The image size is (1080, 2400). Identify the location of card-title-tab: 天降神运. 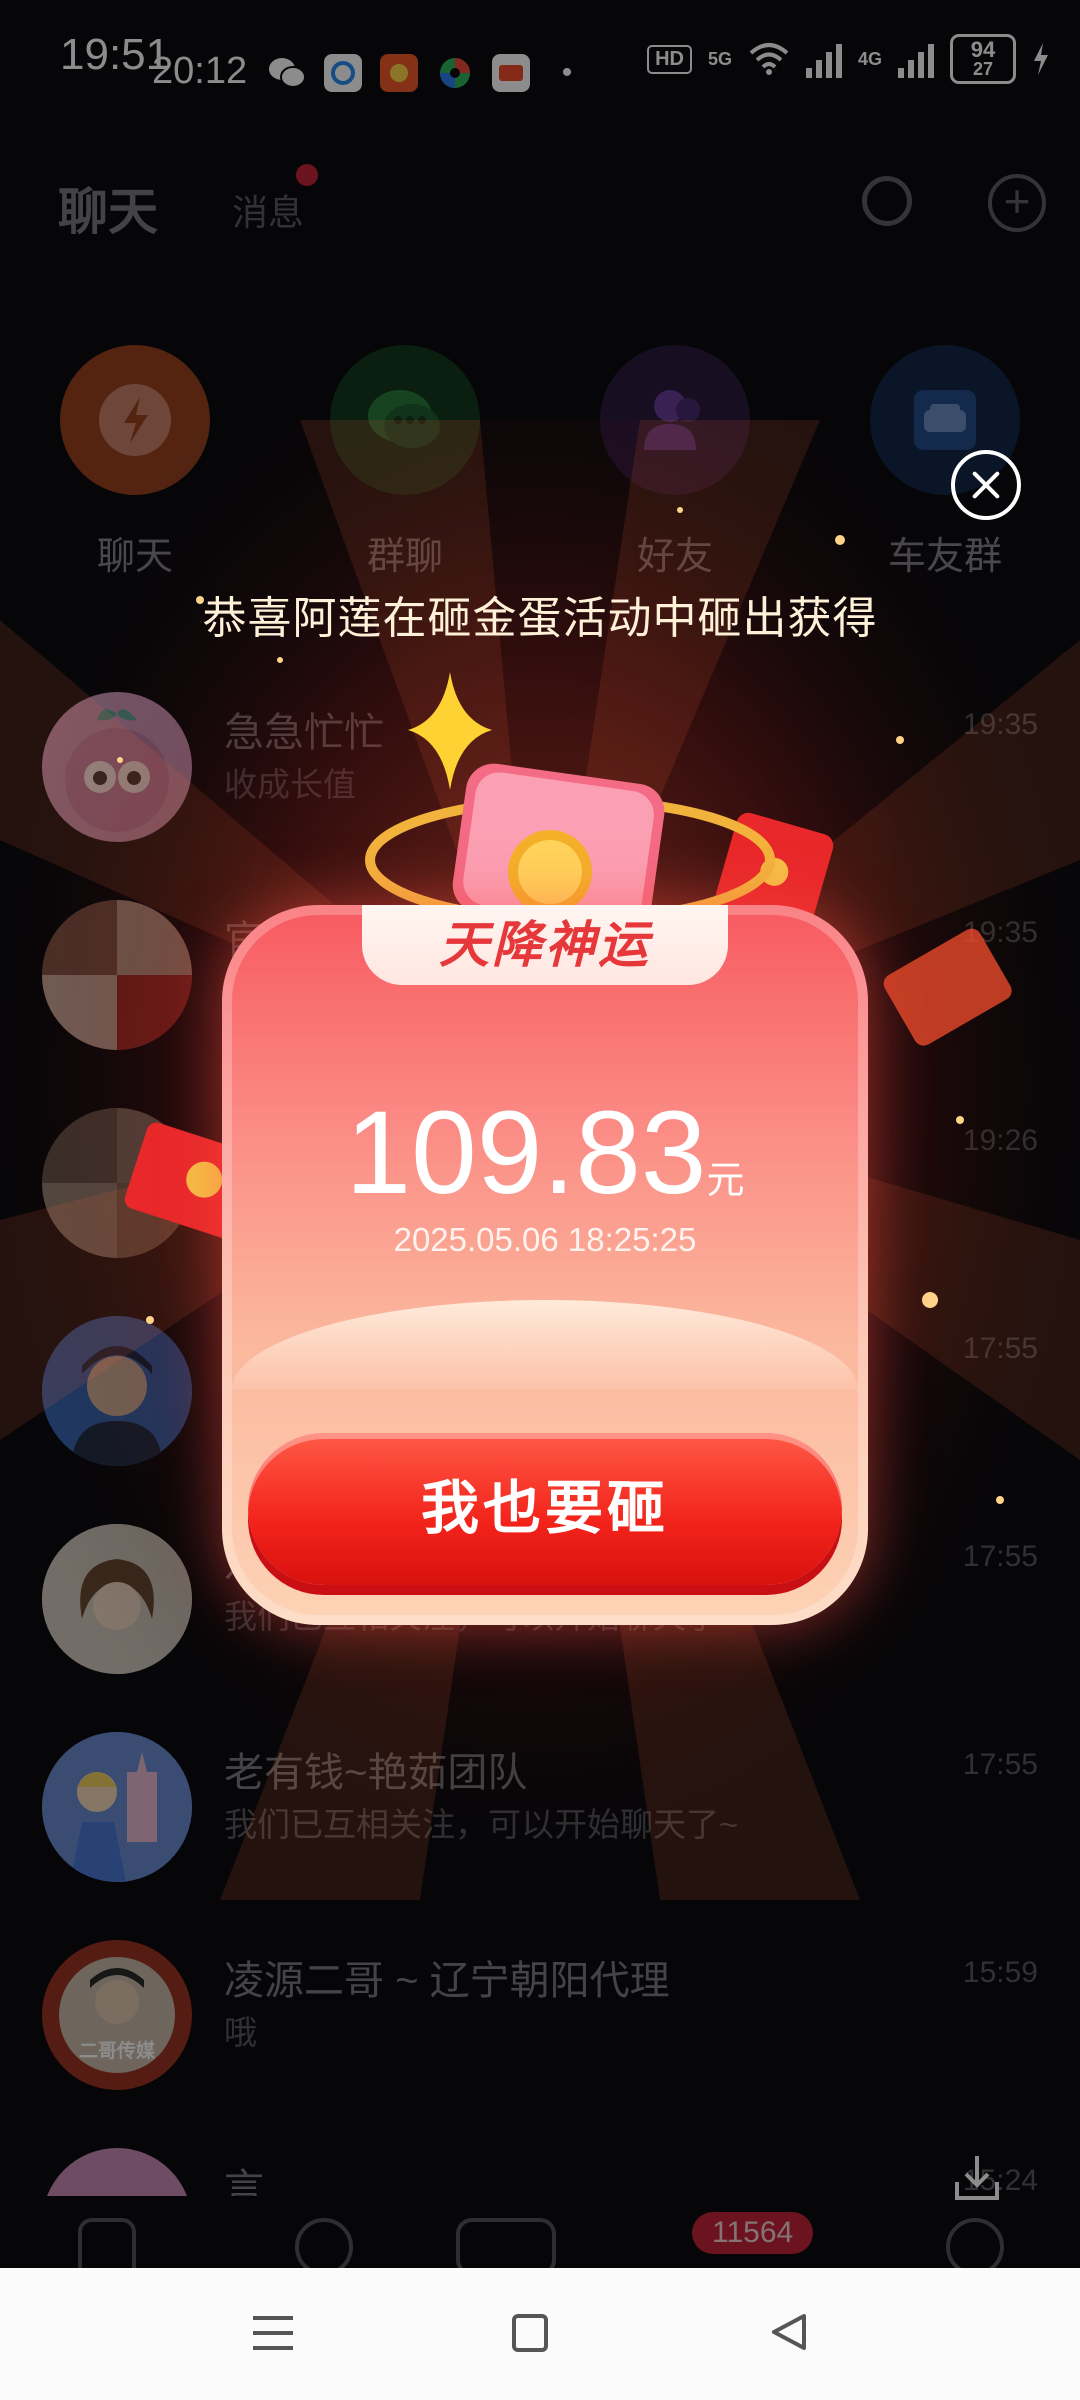
(545, 945).